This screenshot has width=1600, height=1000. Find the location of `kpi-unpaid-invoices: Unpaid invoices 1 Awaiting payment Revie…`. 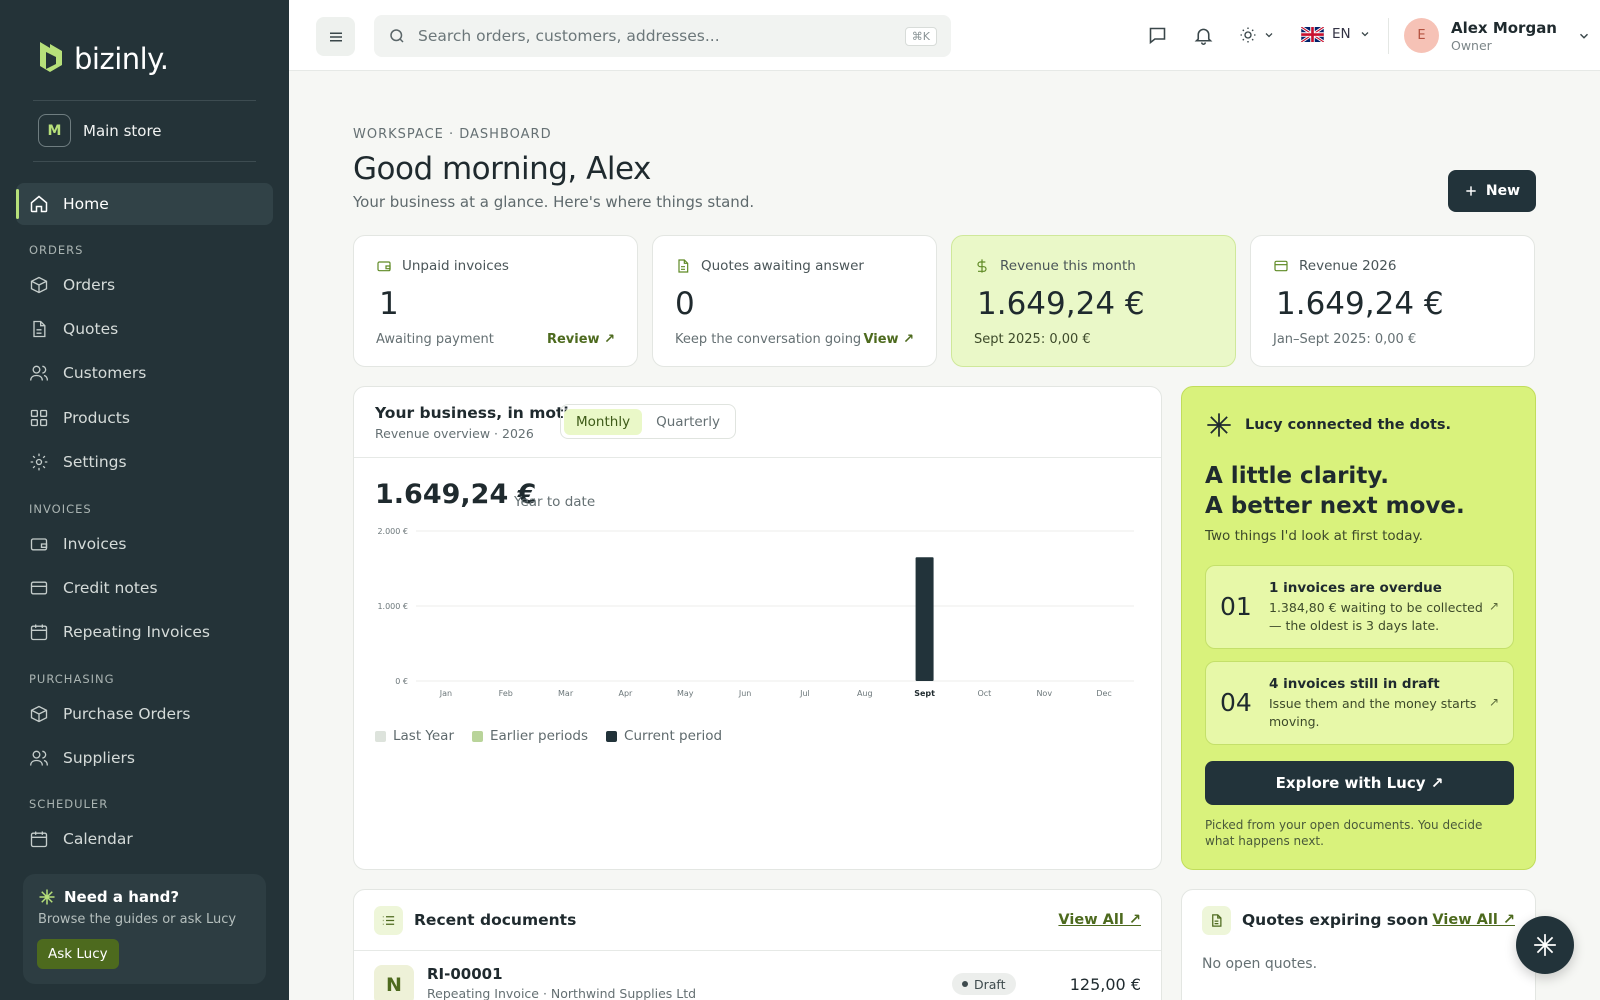

kpi-unpaid-invoices: Unpaid invoices 1 Awaiting payment Revie… is located at coordinates (495, 301).